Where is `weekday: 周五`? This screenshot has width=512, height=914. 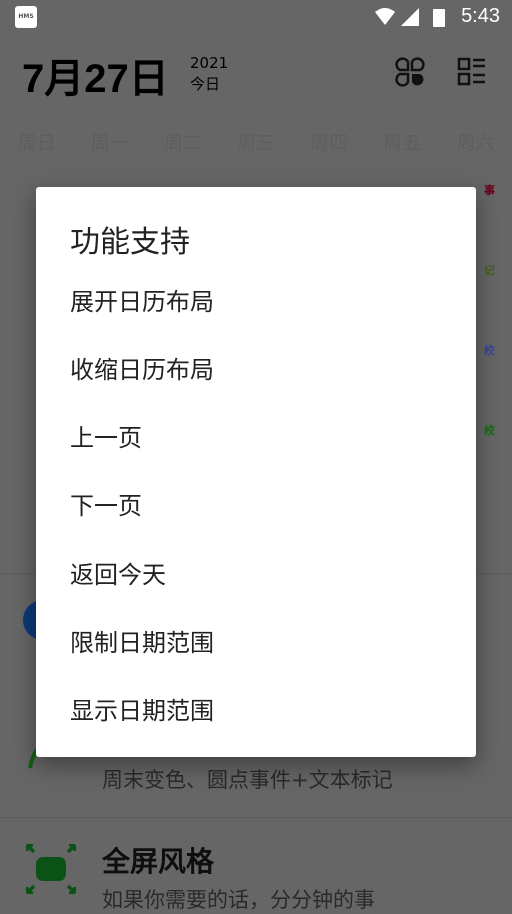
weekday: 周五 is located at coordinates (402, 143).